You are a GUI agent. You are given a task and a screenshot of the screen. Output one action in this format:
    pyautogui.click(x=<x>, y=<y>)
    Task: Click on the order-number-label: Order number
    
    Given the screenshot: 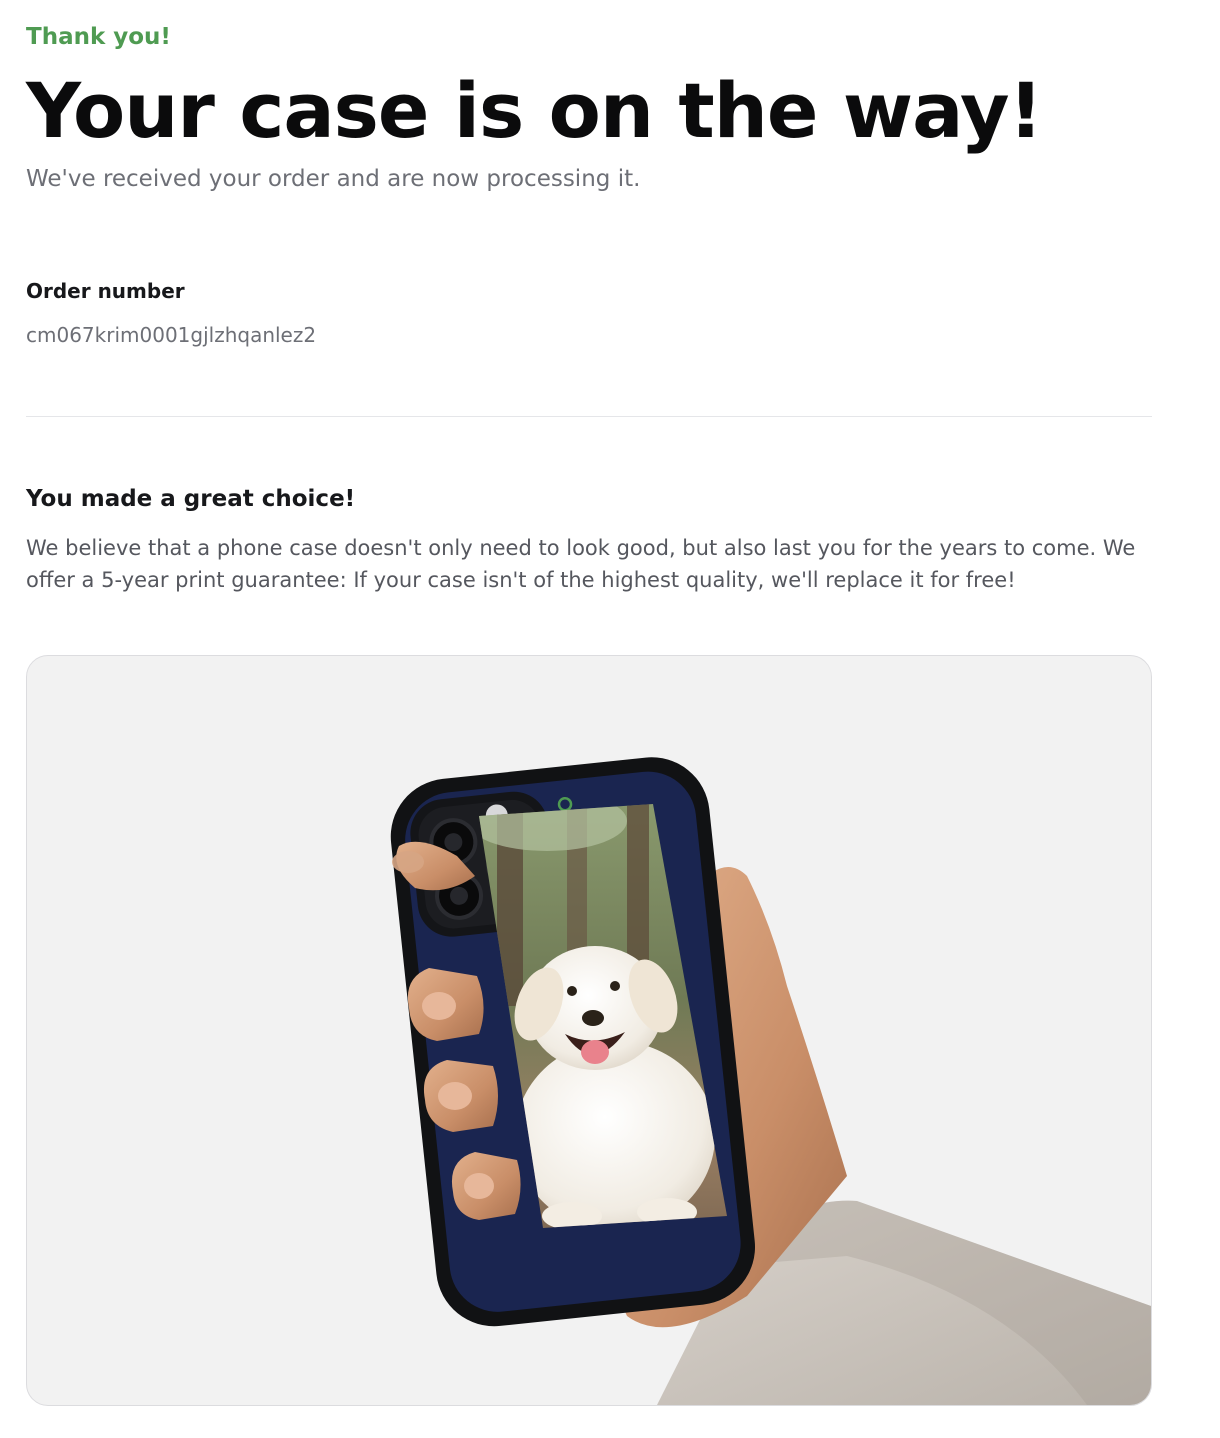 What is the action you would take?
    pyautogui.click(x=105, y=291)
    